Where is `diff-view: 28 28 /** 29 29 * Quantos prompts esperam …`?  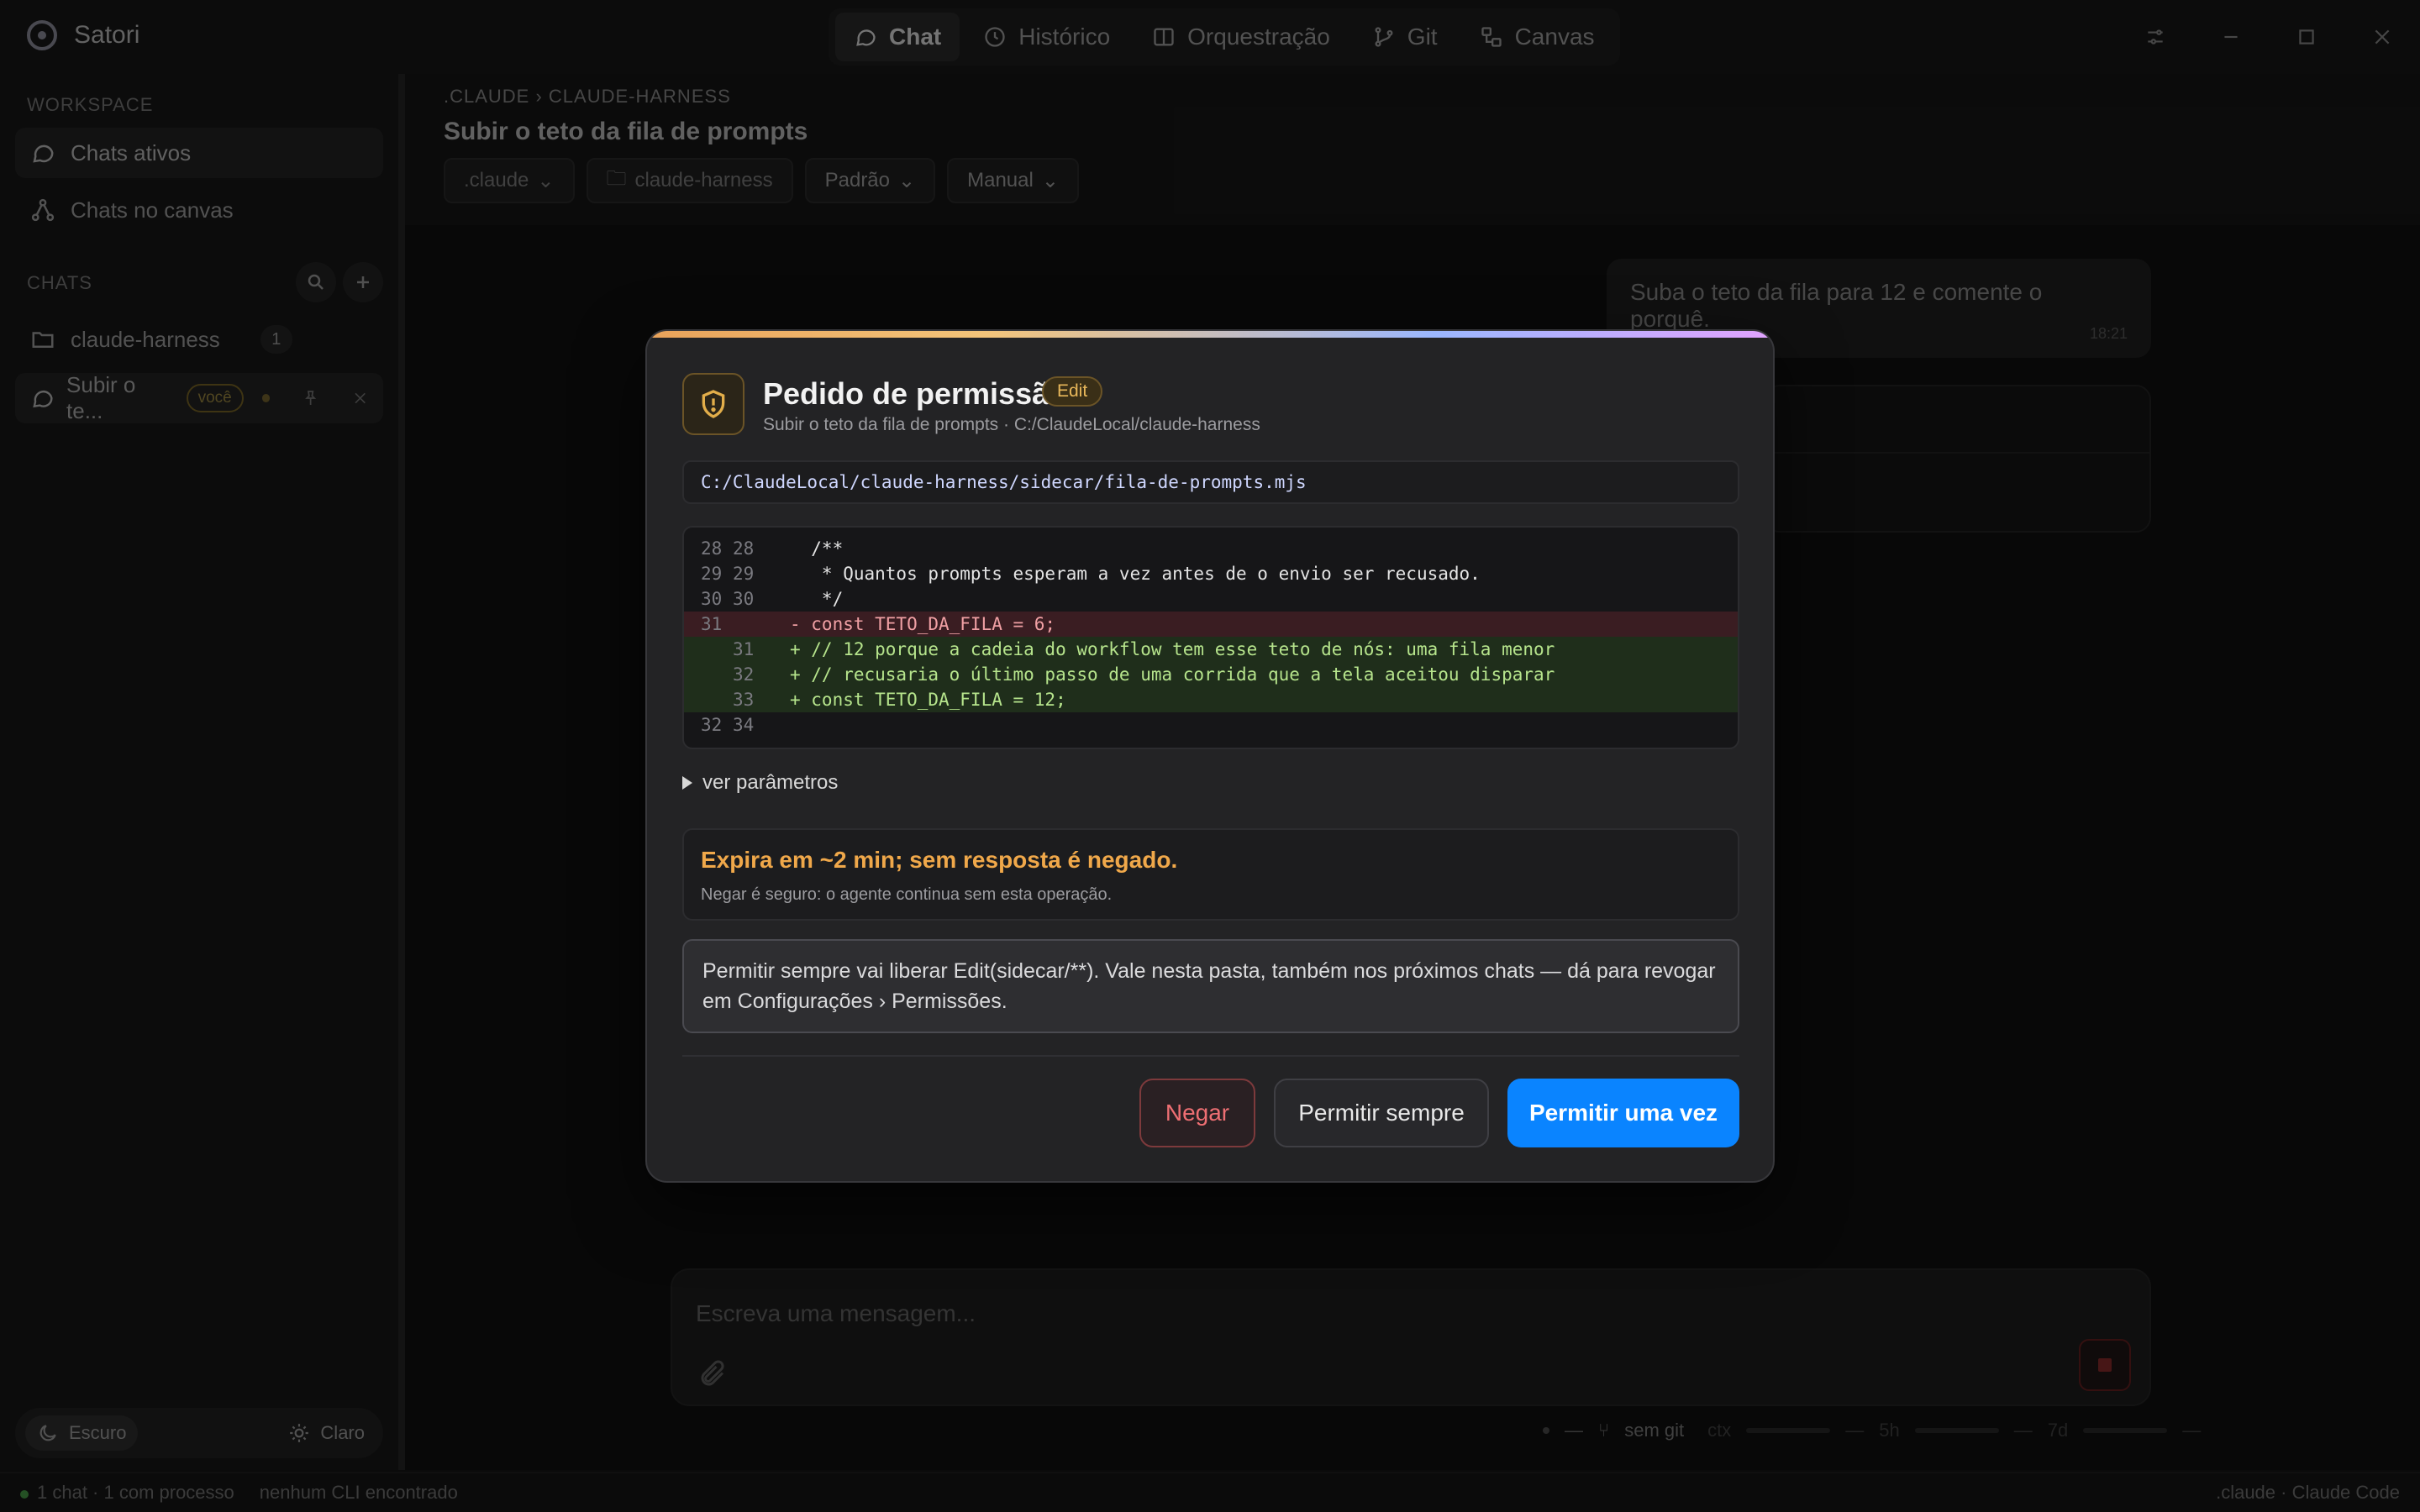 diff-view: 28 28 /** 29 29 * Quantos prompts esperam … is located at coordinates (1210, 637).